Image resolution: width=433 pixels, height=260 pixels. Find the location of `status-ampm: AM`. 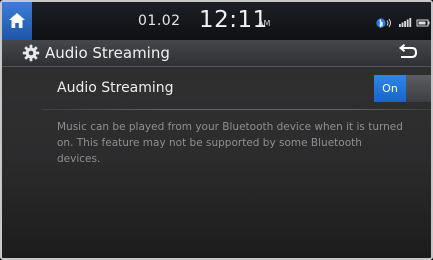

status-ampm: AM is located at coordinates (264, 23).